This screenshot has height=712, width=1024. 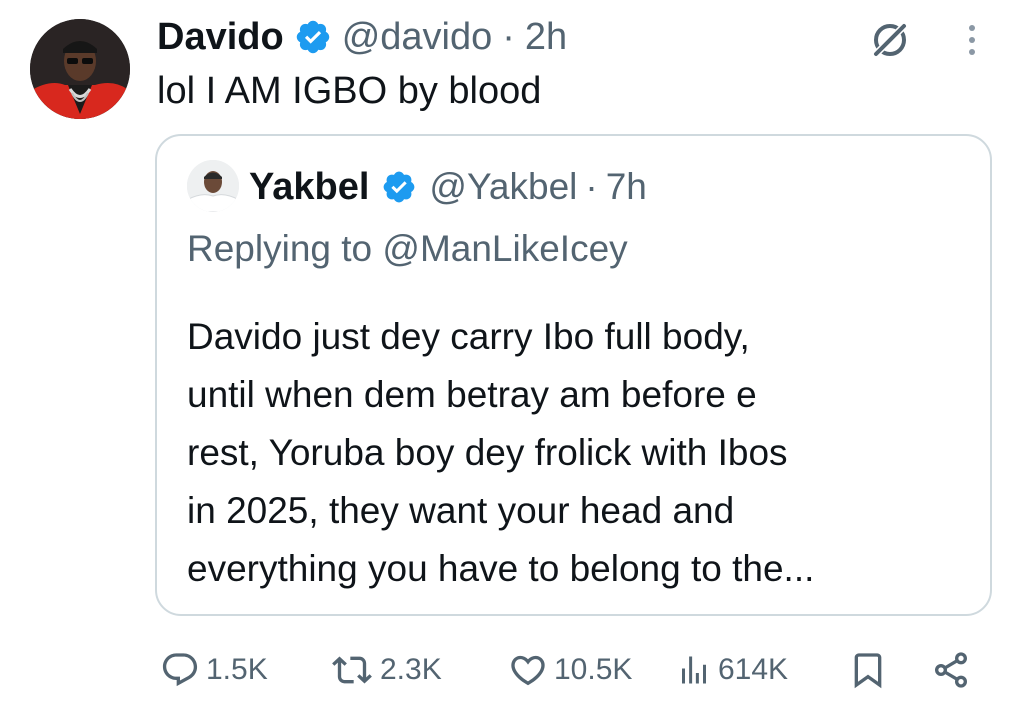 I want to click on quoted-text-line: until when dem betray am before e, so click(x=472, y=394).